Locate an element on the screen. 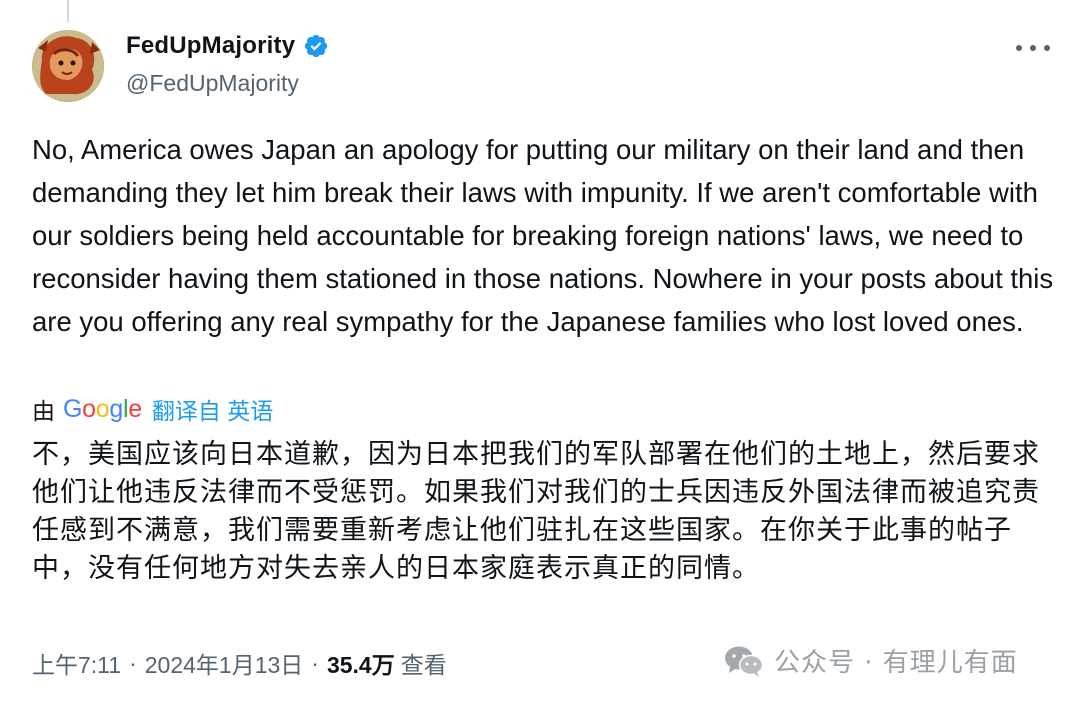  tweet-date: 2024年1月13日 is located at coordinates (224, 663).